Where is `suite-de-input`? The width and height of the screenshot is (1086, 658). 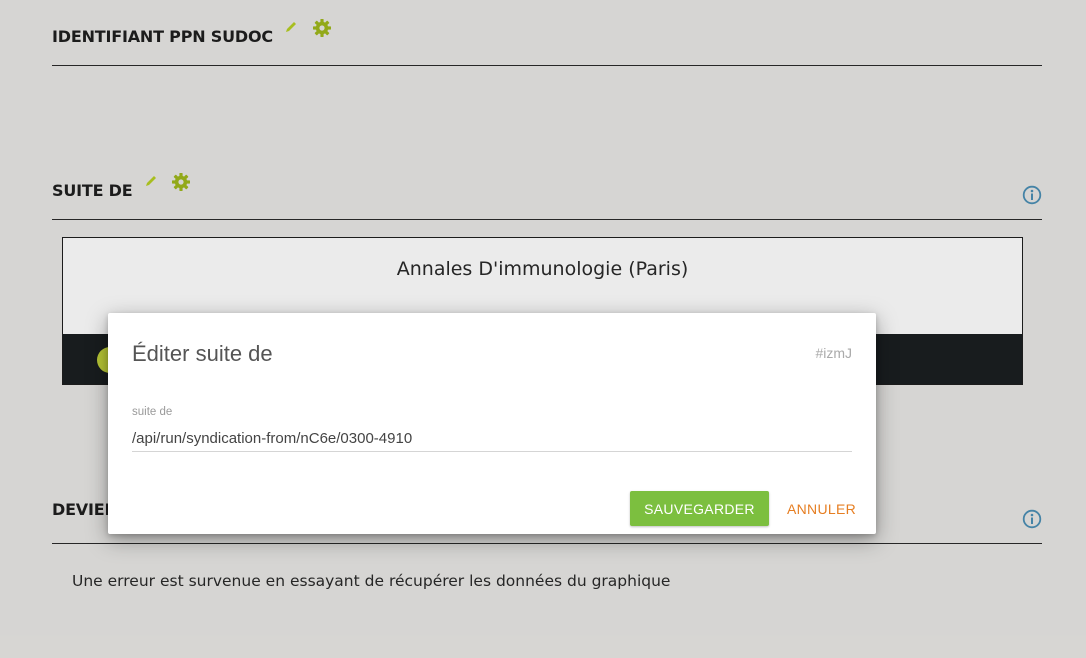 suite-de-input is located at coordinates (492, 438).